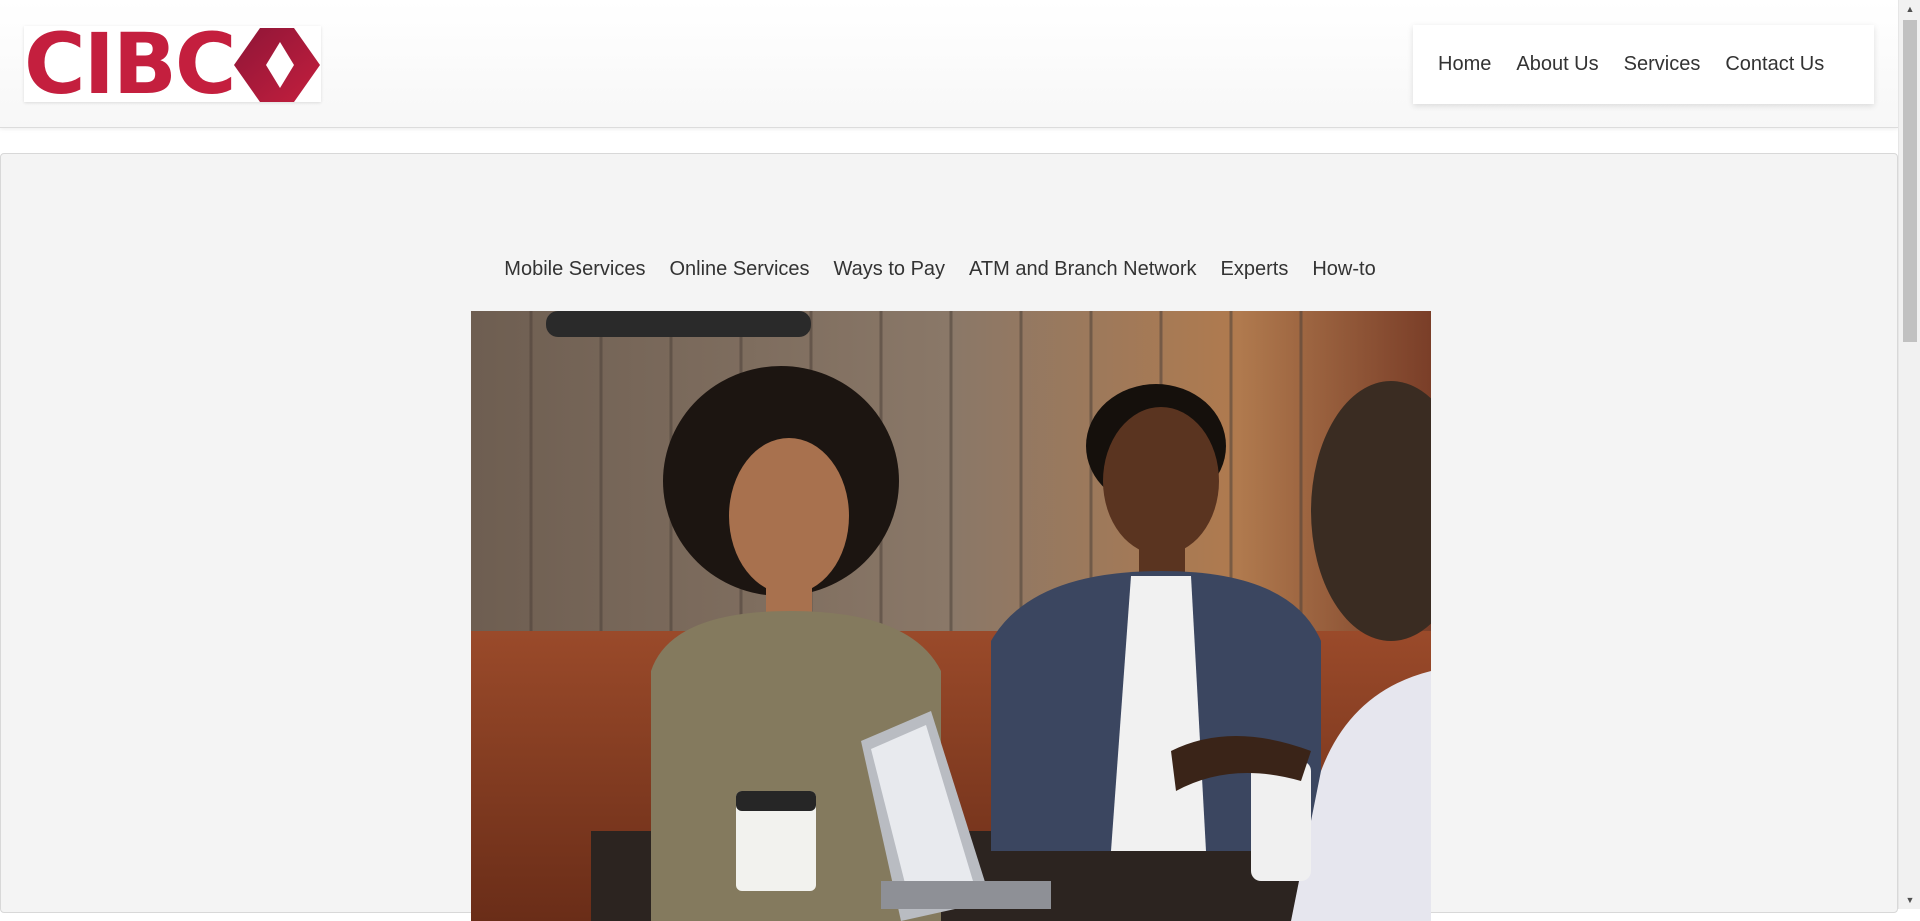  What do you see at coordinates (130, 64) in the screenshot?
I see `logo-text: CIBC` at bounding box center [130, 64].